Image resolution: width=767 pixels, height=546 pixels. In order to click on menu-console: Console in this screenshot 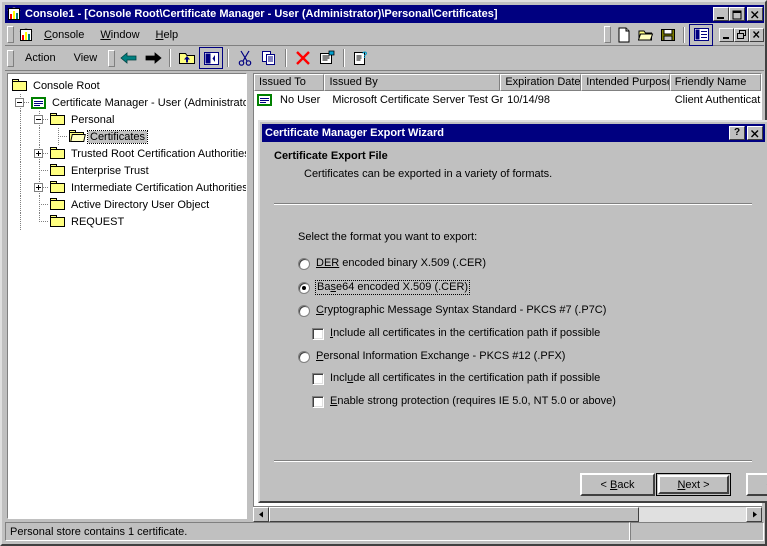, I will do `click(64, 35)`.